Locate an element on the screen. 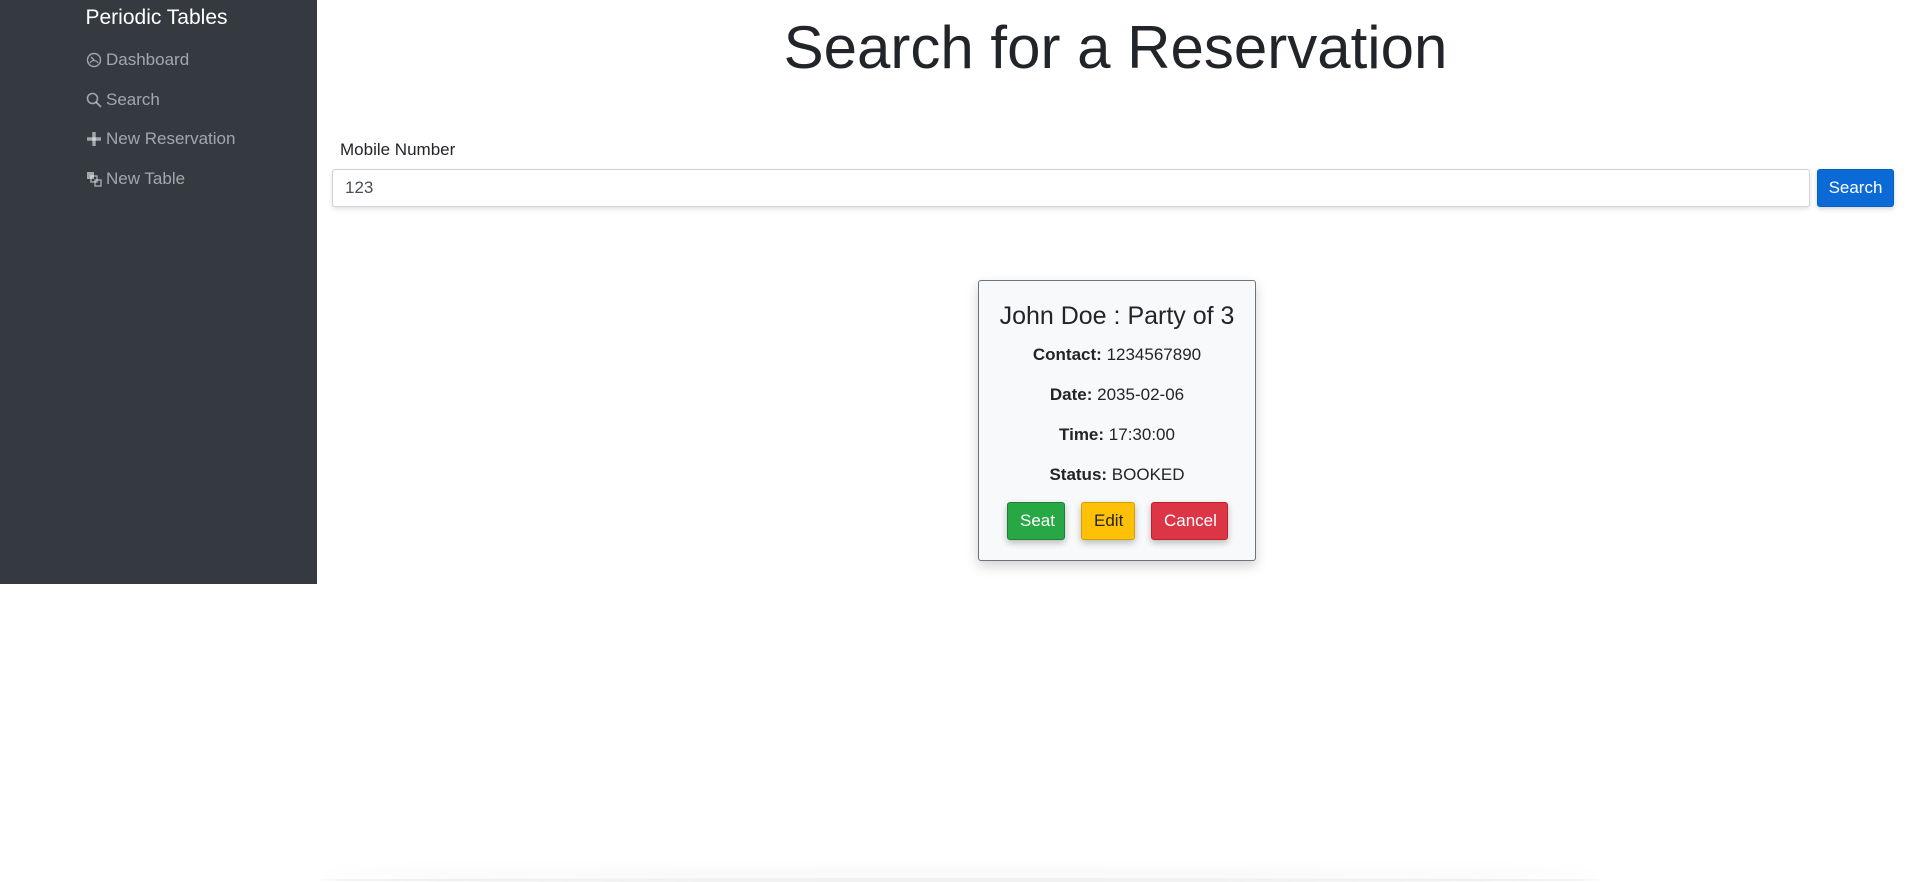  edit-button: Edit is located at coordinates (1108, 521).